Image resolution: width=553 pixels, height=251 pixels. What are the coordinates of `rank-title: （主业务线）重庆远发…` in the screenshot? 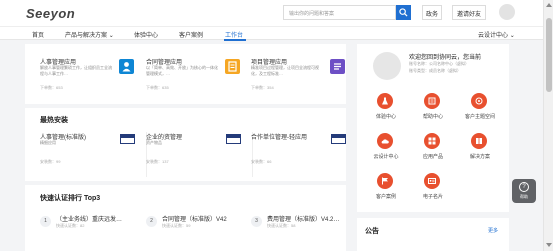 It's located at (89, 220).